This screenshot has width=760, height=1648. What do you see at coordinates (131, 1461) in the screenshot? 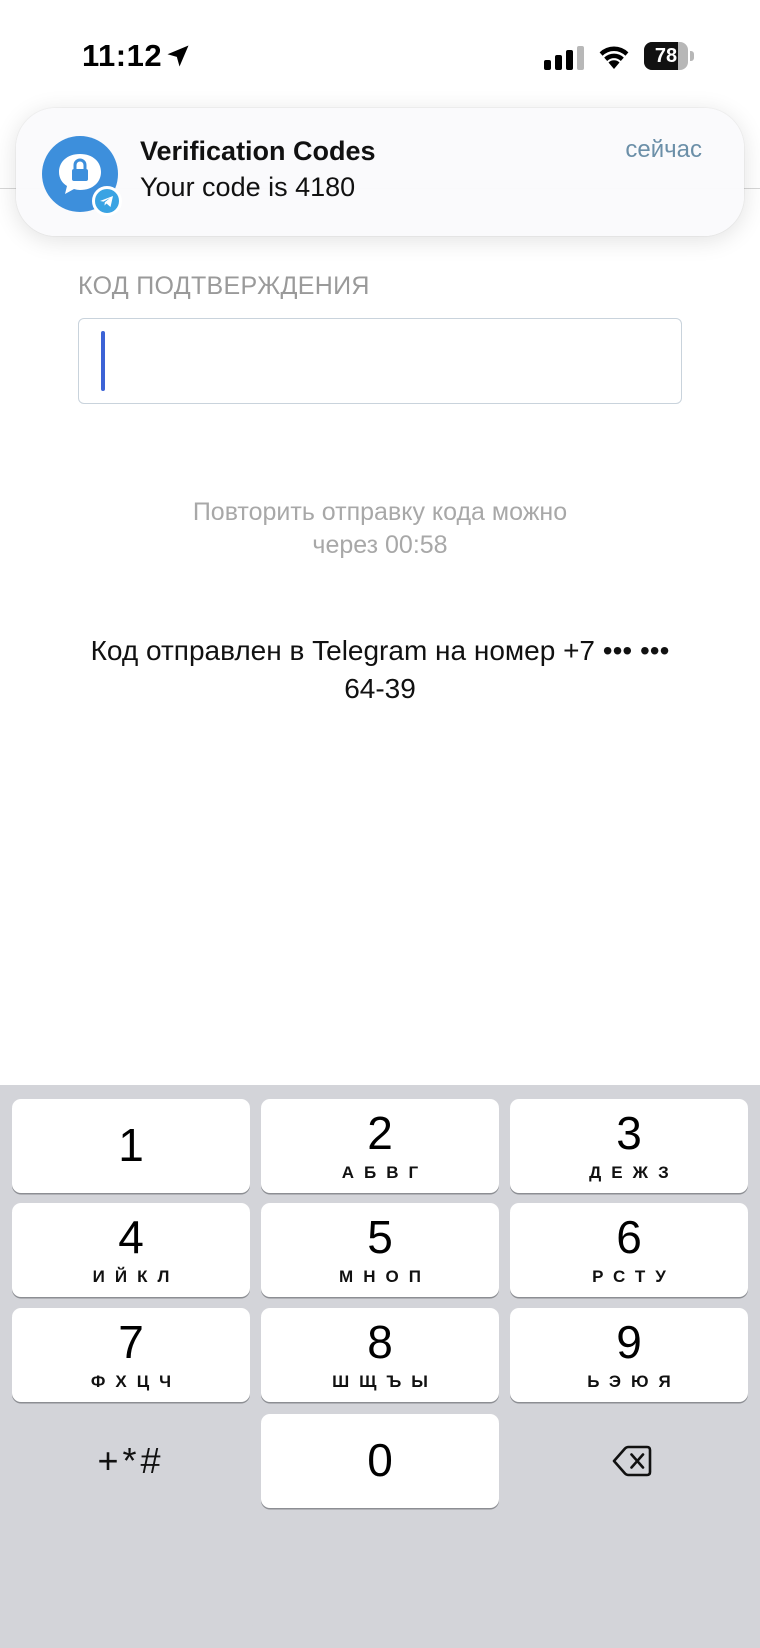
I see `key-symbols: +*#` at bounding box center [131, 1461].